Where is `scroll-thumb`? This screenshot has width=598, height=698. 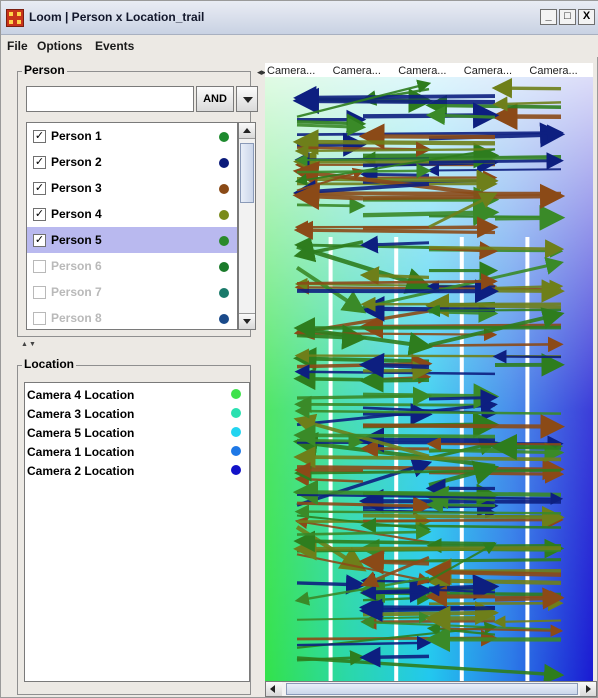
scroll-thumb is located at coordinates (247, 173).